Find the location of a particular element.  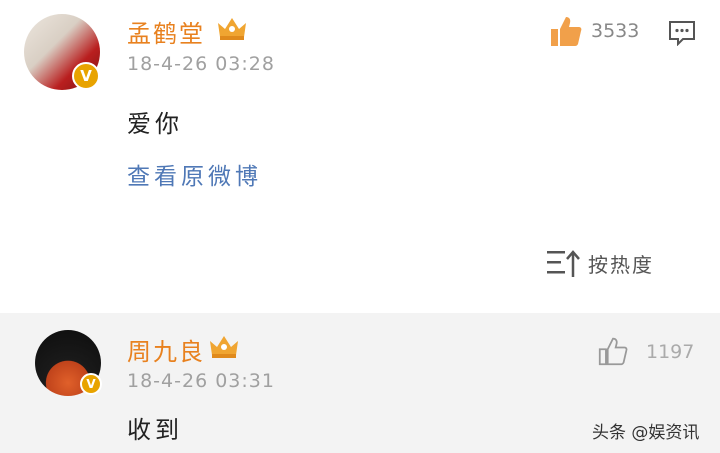

post-text: 爱你 is located at coordinates (155, 124).